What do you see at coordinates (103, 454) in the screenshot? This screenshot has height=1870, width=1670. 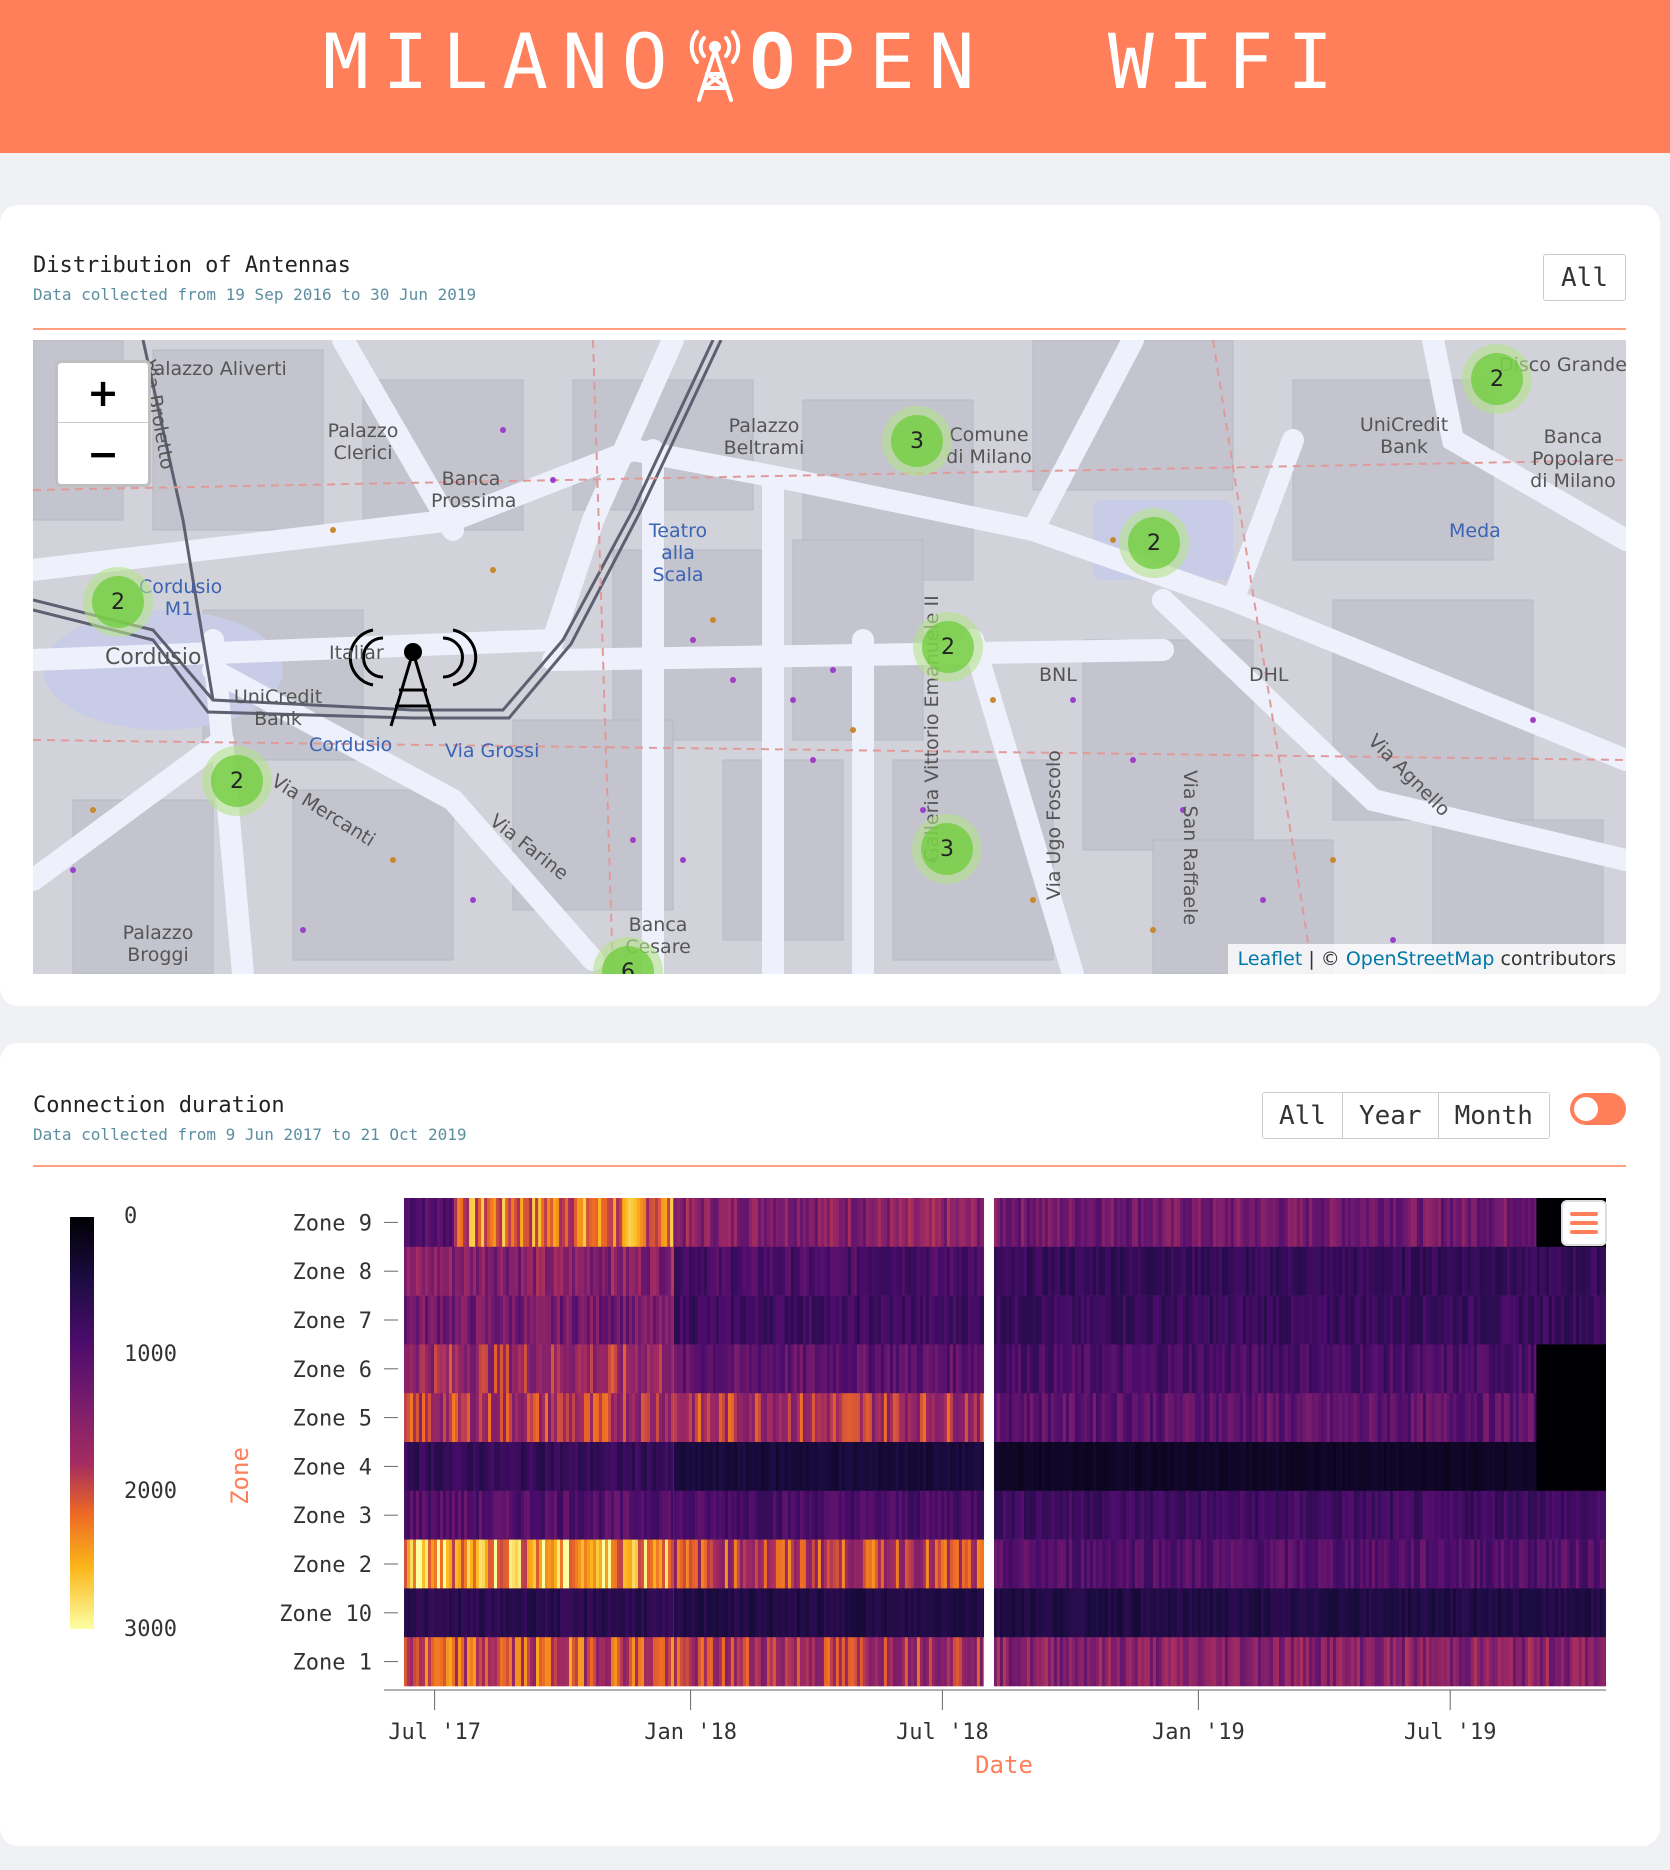 I see `zoom-out-button: −` at bounding box center [103, 454].